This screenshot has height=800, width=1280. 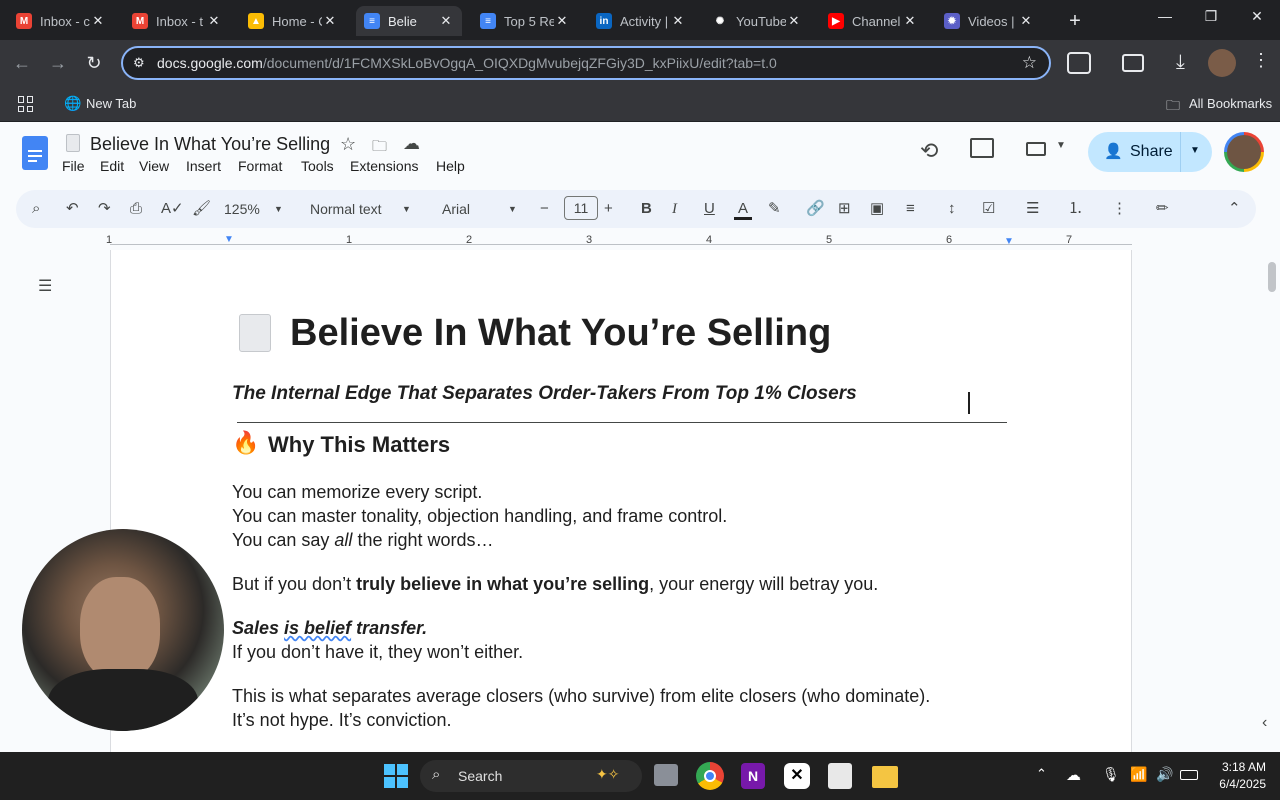 What do you see at coordinates (1073, 775) in the screenshot?
I see `onedrive-icon: ☁` at bounding box center [1073, 775].